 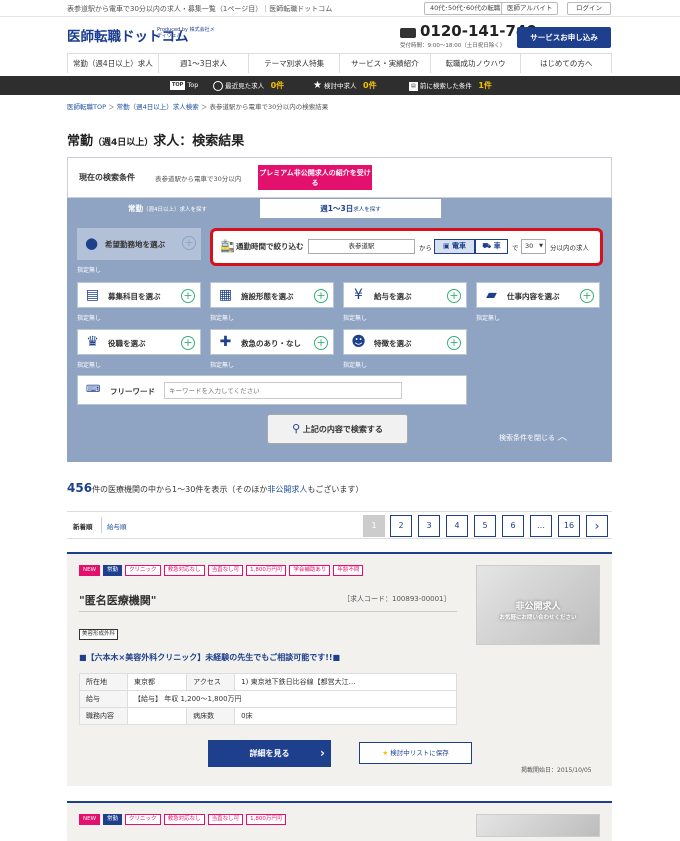 What do you see at coordinates (566, 63) in the screenshot?
I see `nav-item-beginners: はじめての方へ` at bounding box center [566, 63].